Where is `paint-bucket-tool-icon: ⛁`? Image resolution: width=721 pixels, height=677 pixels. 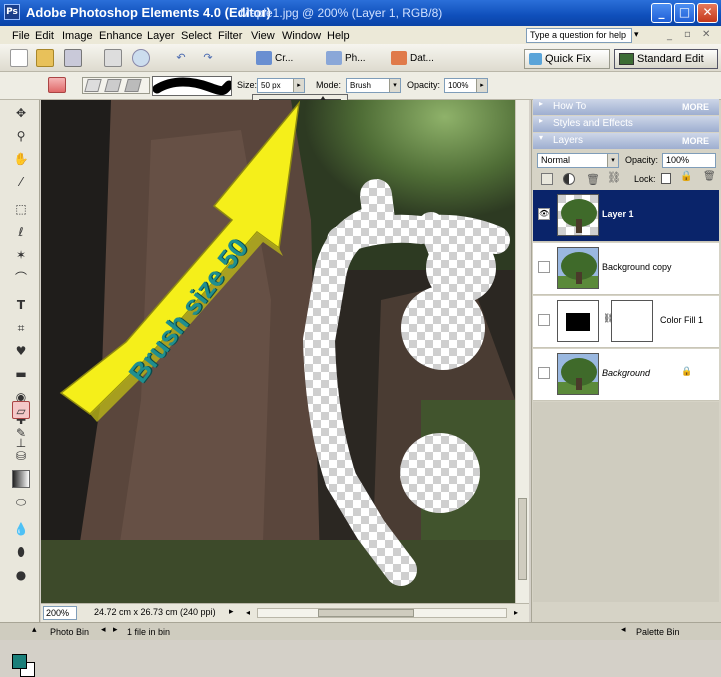
paint-bucket-tool-icon: ⛁ is located at coordinates (21, 456).